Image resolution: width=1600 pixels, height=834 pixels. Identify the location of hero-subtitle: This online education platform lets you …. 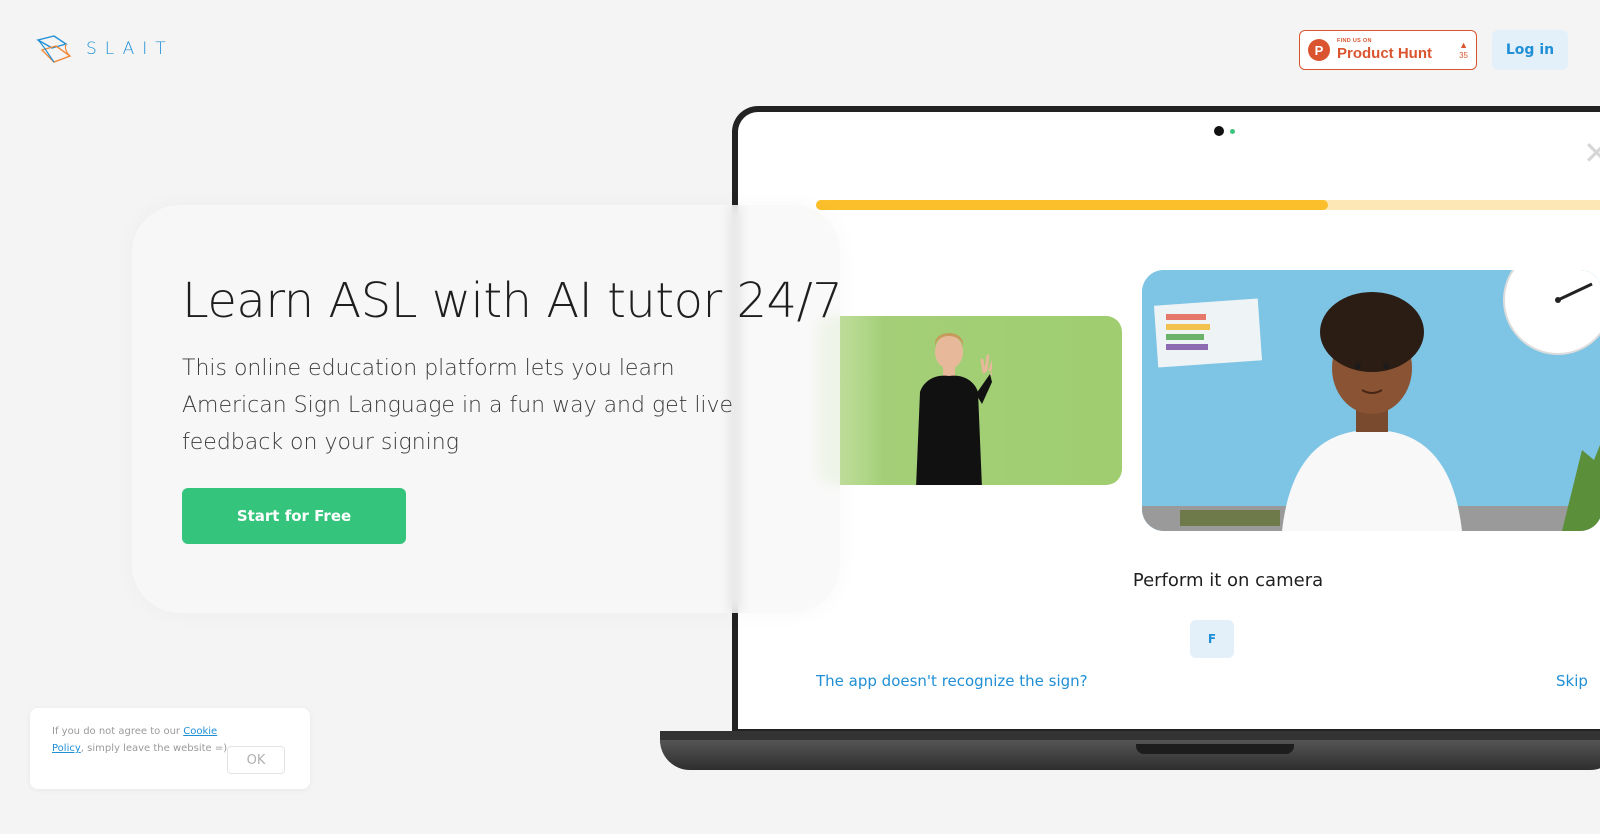
(458, 405).